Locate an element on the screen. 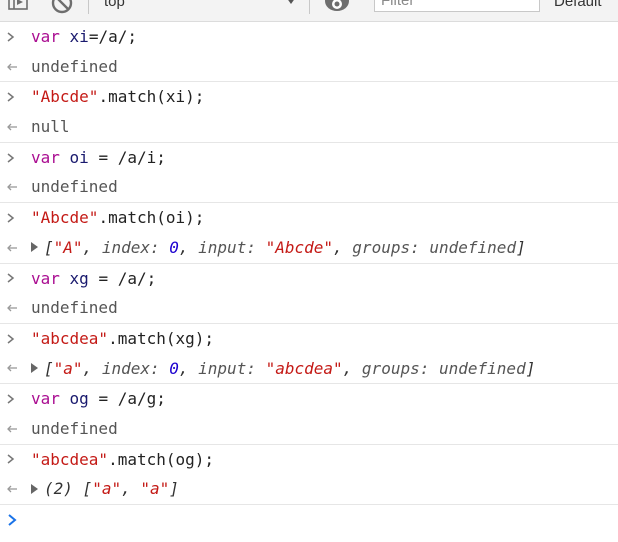  input-line: "abcdea".match(og); is located at coordinates (309, 460).